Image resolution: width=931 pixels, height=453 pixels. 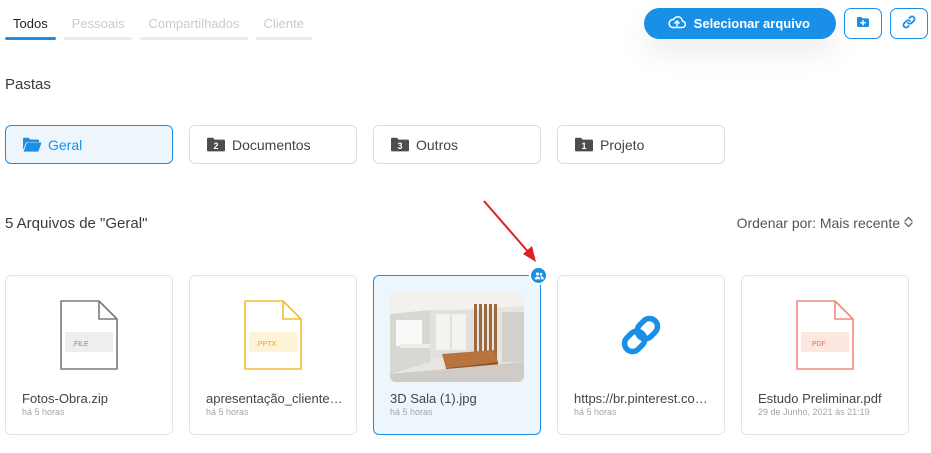 I want to click on cloud-upload-icon, so click(x=677, y=23).